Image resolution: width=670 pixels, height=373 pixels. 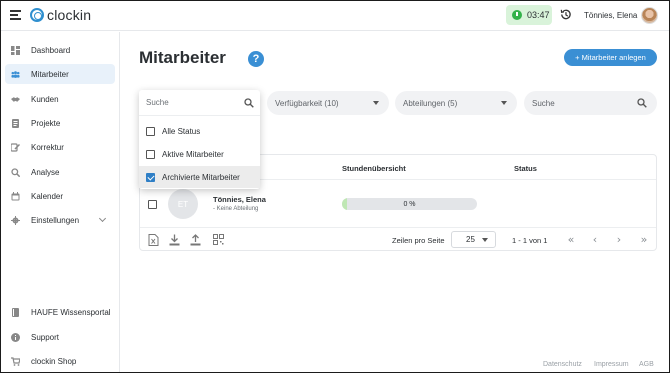 What do you see at coordinates (562, 364) in the screenshot?
I see `footer-link-privacy: Datenschutz` at bounding box center [562, 364].